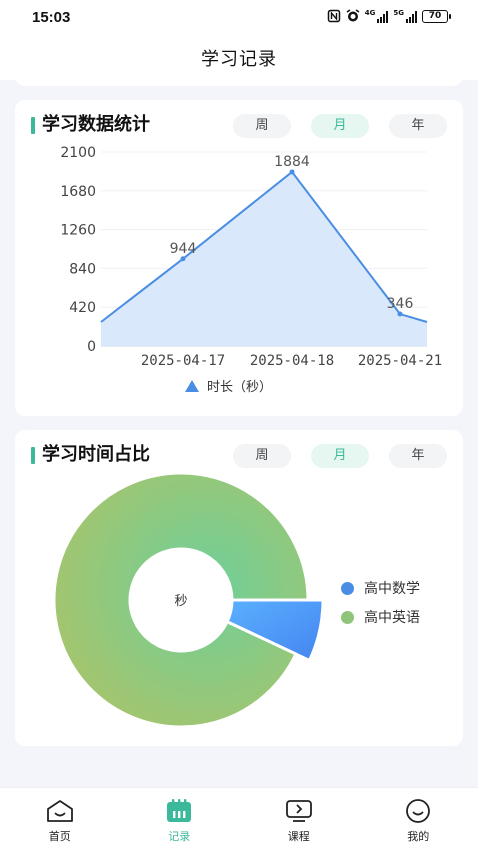 Image resolution: width=478 pixels, height=850 pixels. What do you see at coordinates (392, 618) in the screenshot?
I see `legend-label-english: 高中英语` at bounding box center [392, 618].